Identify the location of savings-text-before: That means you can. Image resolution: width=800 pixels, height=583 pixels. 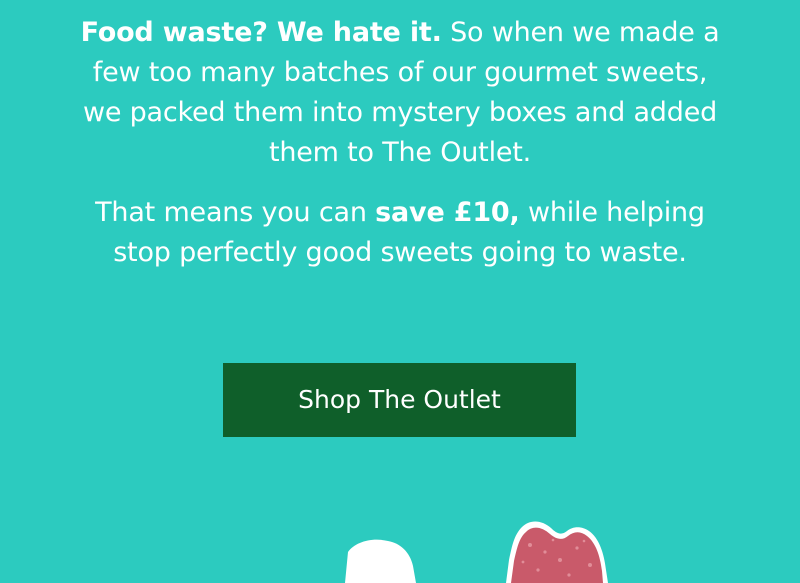
(235, 212).